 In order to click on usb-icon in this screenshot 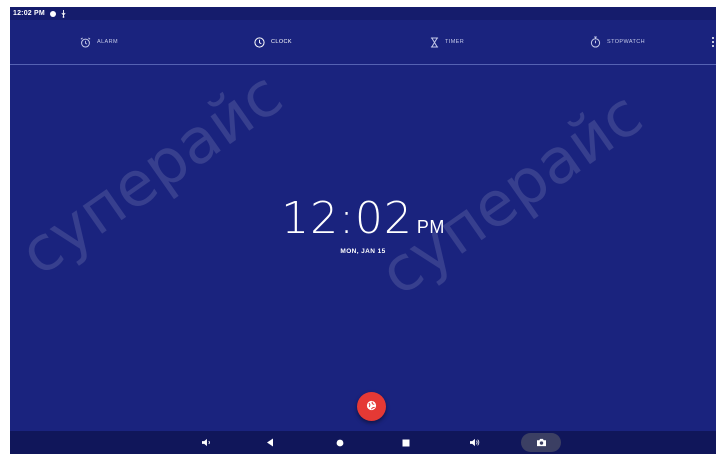, I will do `click(63, 13)`.